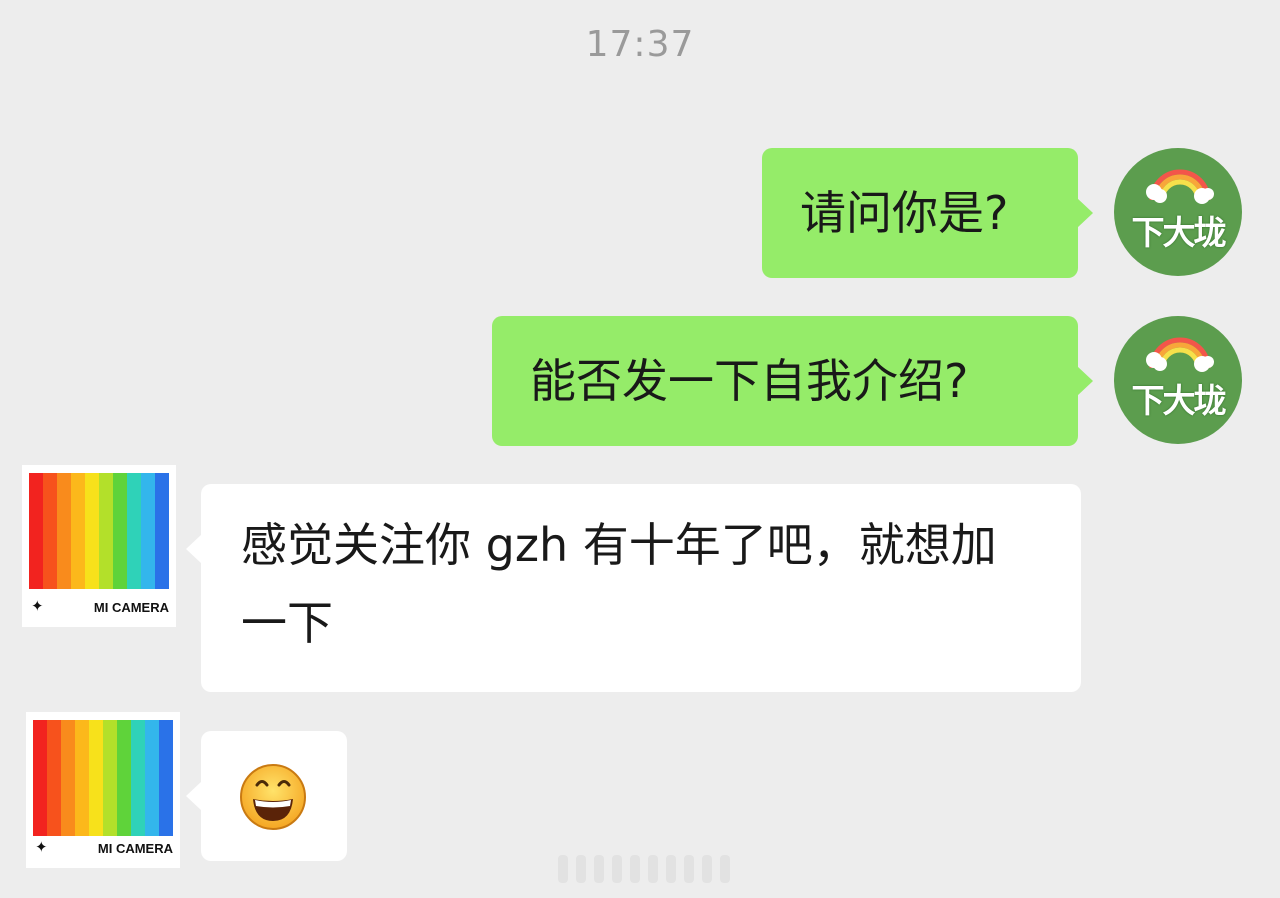  Describe the element at coordinates (644, 869) in the screenshot. I see `scroll-indicator` at that location.